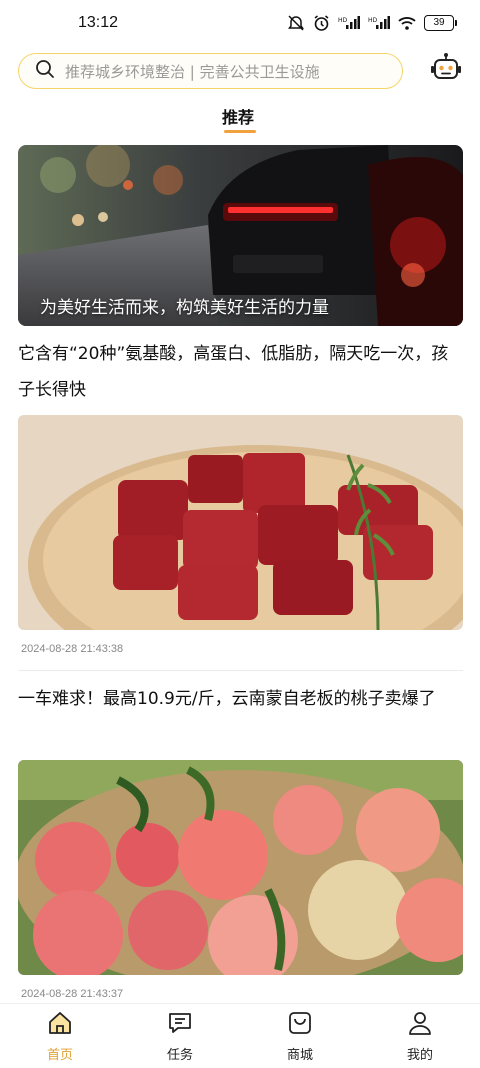 The width and height of the screenshot is (480, 1068). Describe the element at coordinates (192, 71) in the screenshot. I see `search-placeholder: 推荐城乡环境整治 | 完善公共卫生设施` at that location.